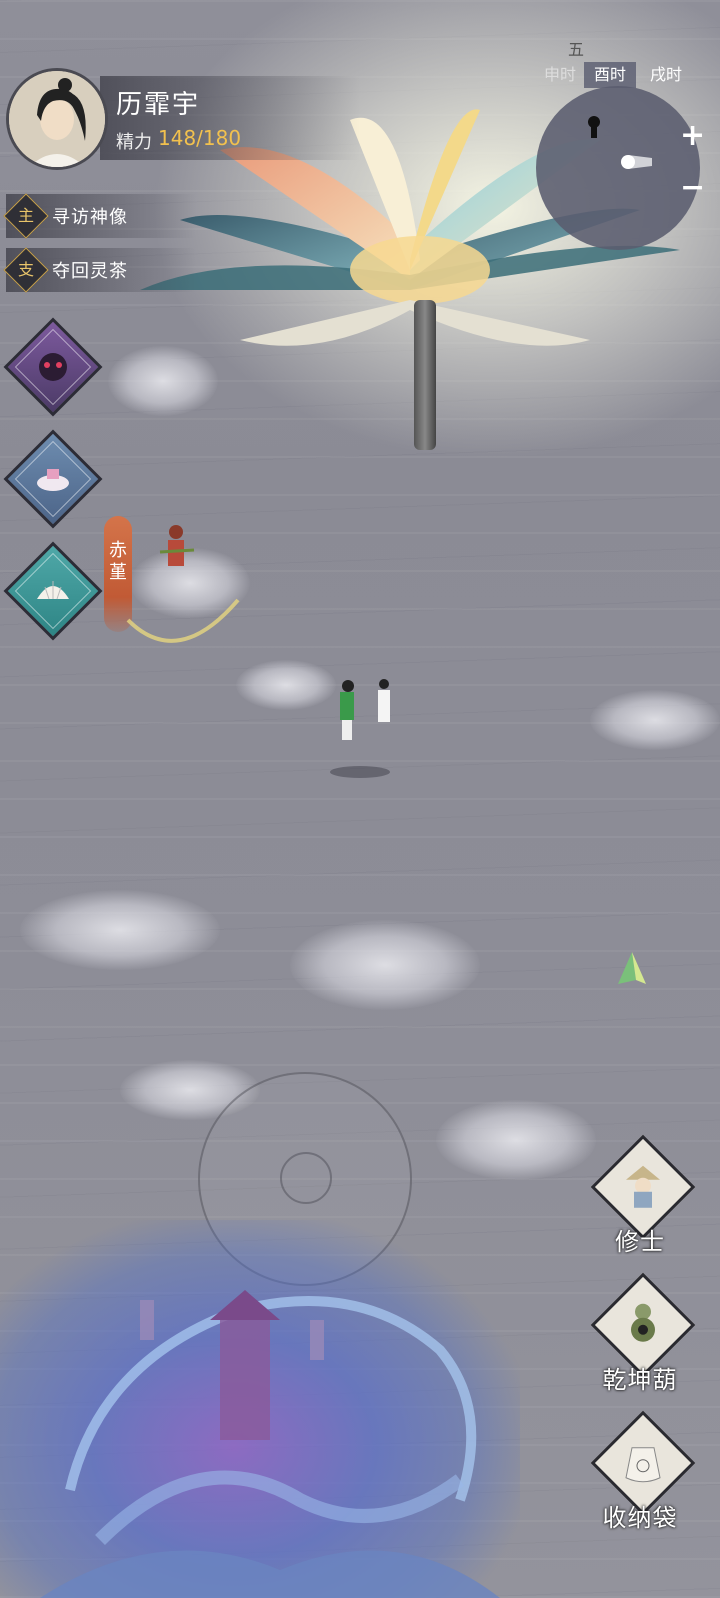 This screenshot has width=720, height=1598. Describe the element at coordinates (183, 620) in the screenshot. I see `npc-aura-ring` at that location.